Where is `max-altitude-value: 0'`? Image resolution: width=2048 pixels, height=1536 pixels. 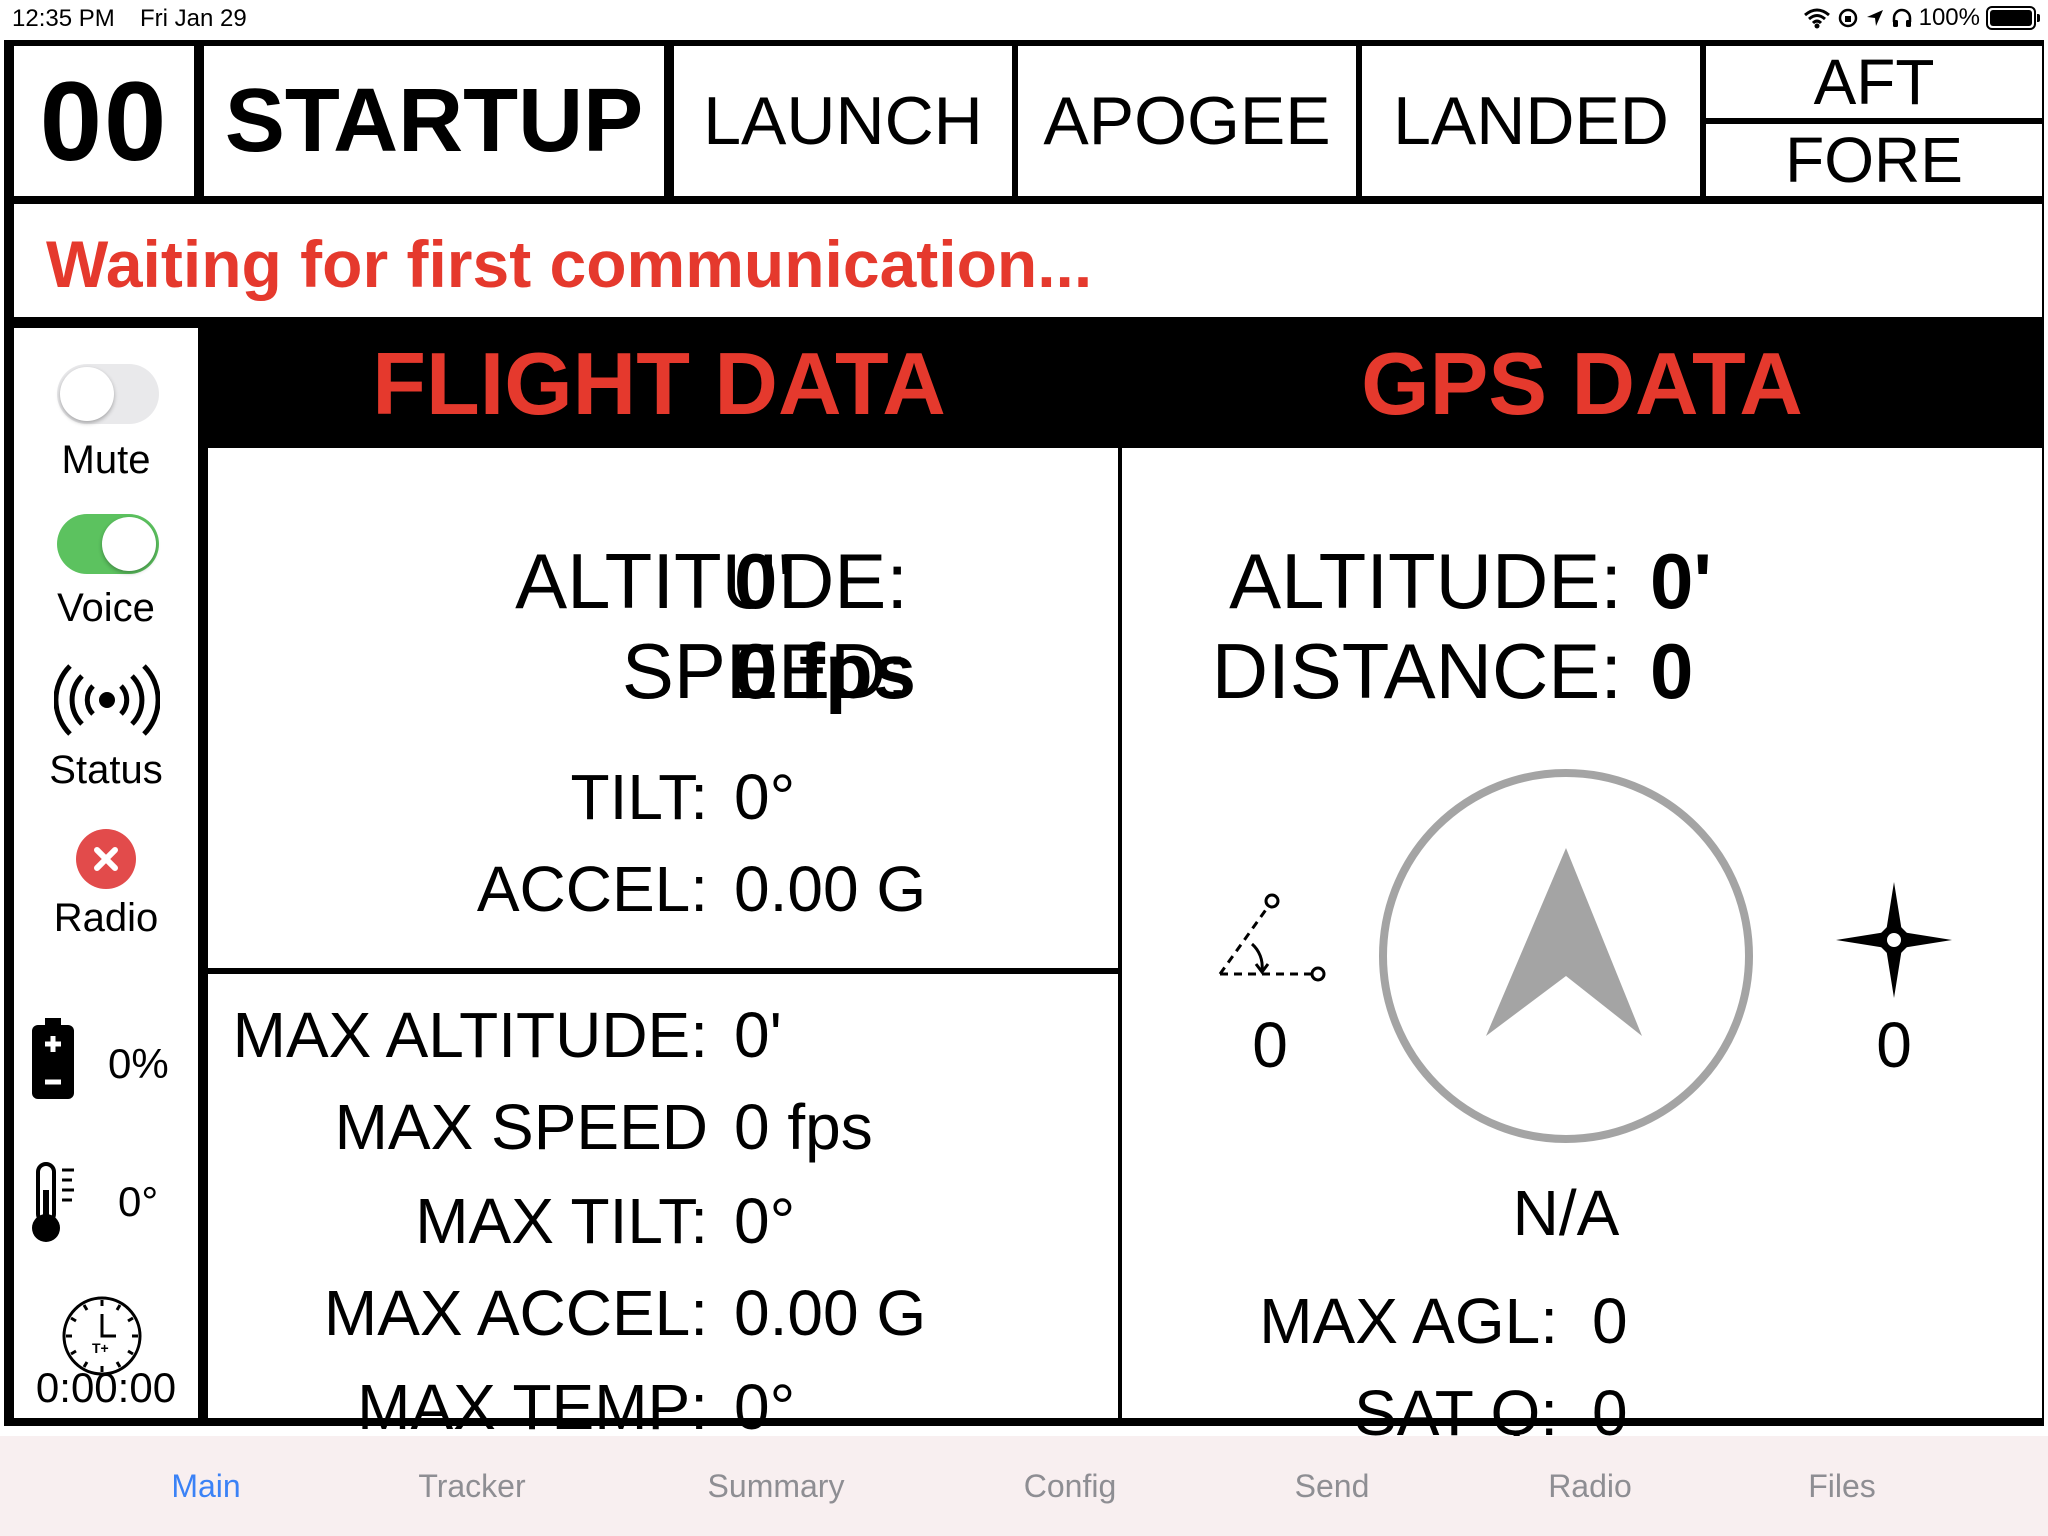 max-altitude-value: 0' is located at coordinates (758, 1035).